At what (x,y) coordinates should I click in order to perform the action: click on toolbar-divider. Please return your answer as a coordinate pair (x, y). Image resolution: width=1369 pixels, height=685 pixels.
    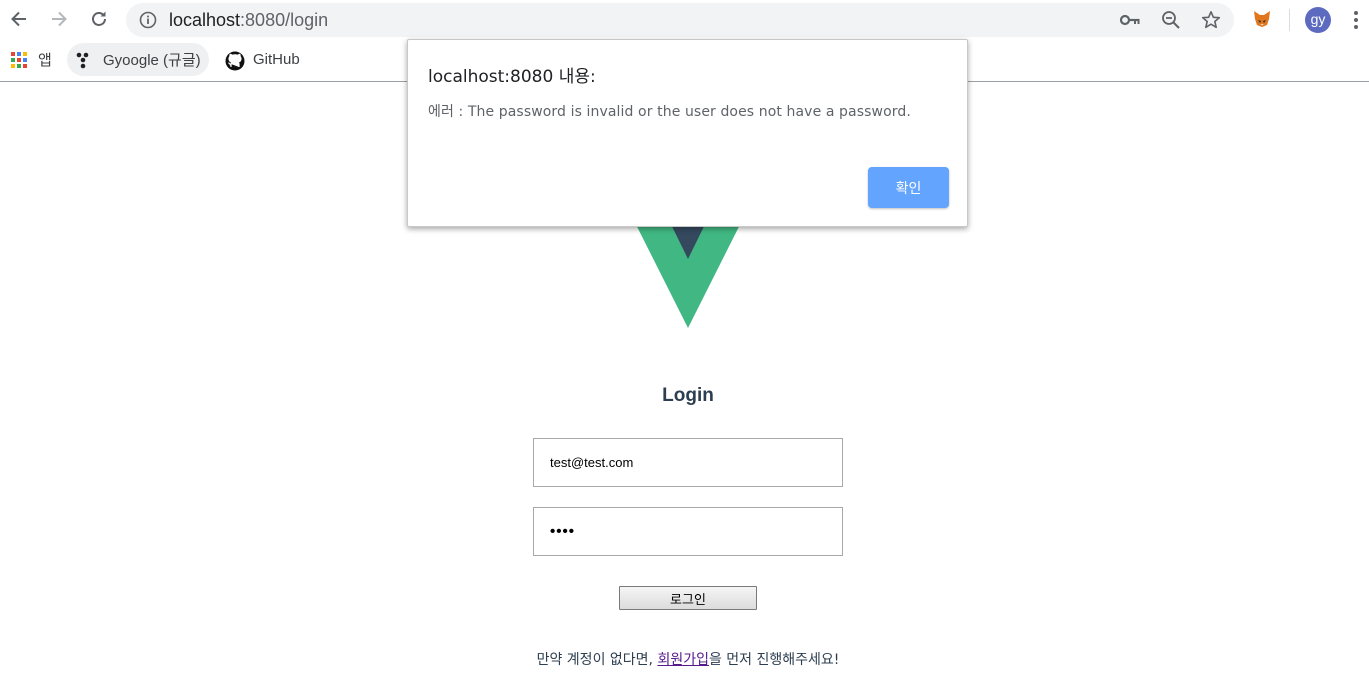
    Looking at the image, I should click on (1289, 20).